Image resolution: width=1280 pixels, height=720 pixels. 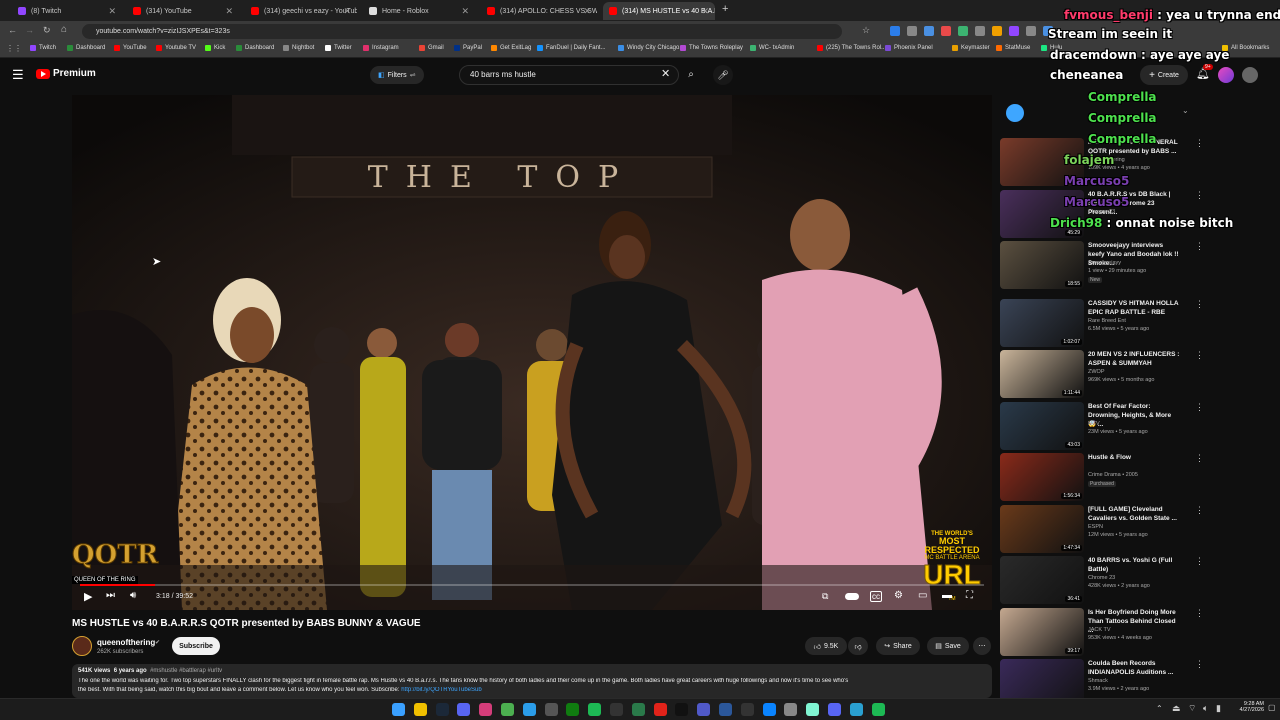 I want to click on settings-icon: ⚙, so click(x=898, y=595).